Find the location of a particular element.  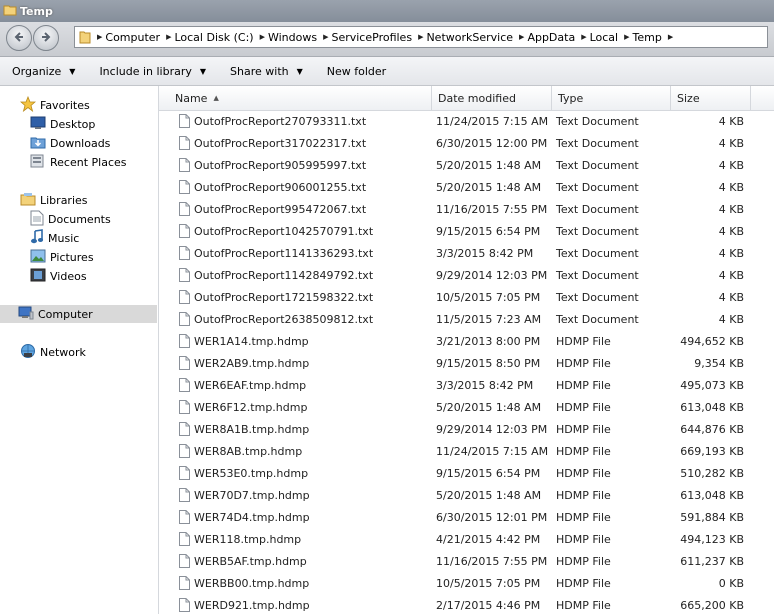

file-name-cell: WERB5AF.tmp.hdmp is located at coordinates (304, 561).